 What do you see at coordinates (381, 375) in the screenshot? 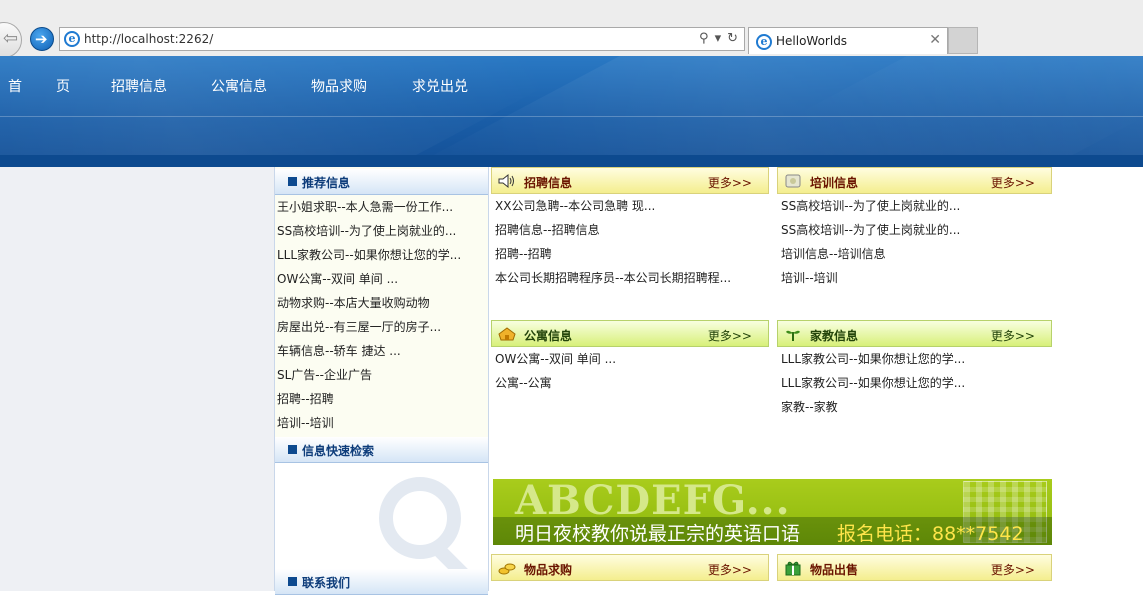
I see `list-item: SL广告--企业广告` at bounding box center [381, 375].